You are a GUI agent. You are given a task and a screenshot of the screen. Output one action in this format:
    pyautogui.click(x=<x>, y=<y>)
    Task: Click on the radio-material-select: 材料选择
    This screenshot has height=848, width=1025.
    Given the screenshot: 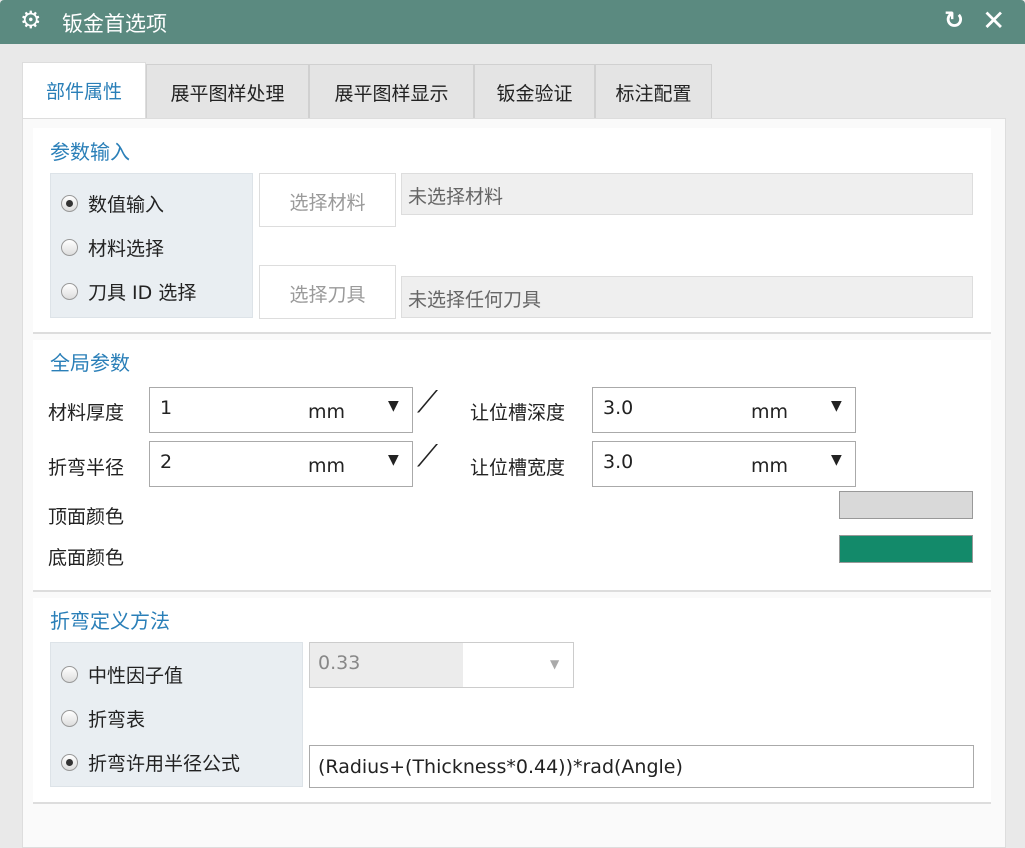 What is the action you would take?
    pyautogui.click(x=112, y=247)
    